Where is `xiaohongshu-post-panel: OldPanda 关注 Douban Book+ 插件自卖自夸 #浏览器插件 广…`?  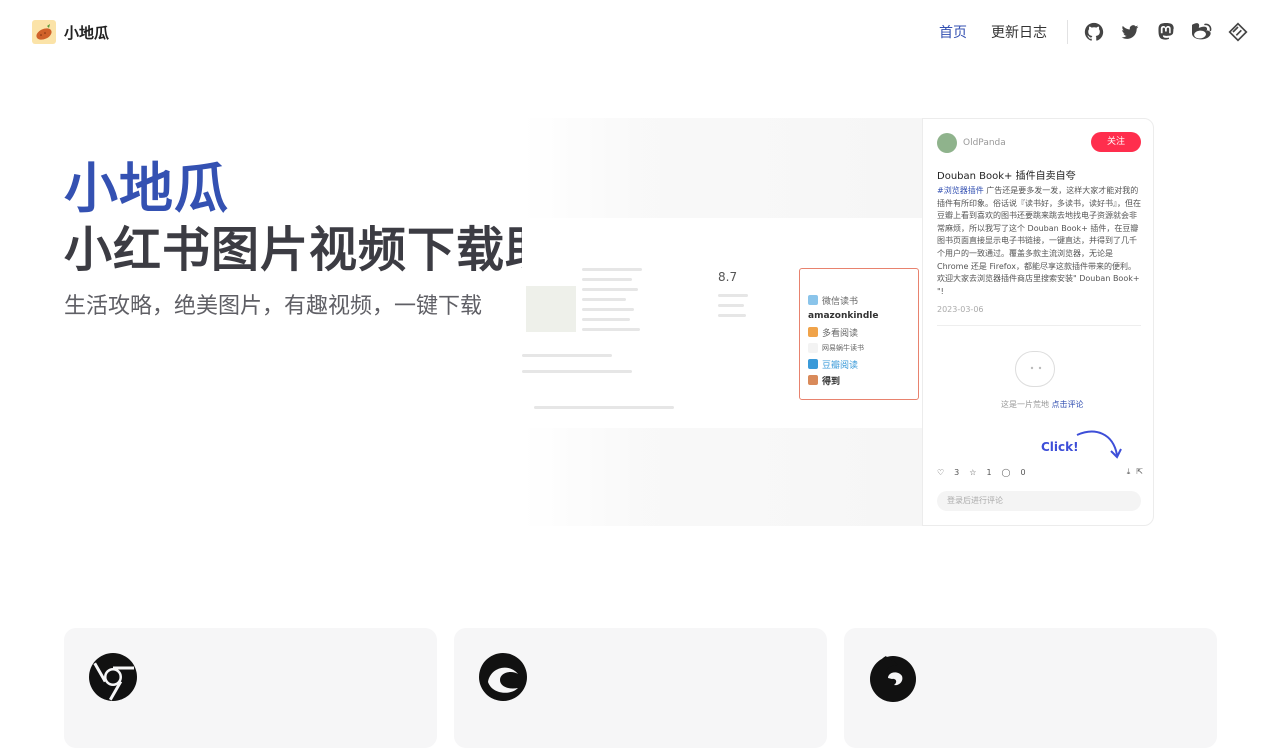 xiaohongshu-post-panel: OldPanda 关注 Douban Book+ 插件自卖自夸 #浏览器插件 广… is located at coordinates (1038, 322).